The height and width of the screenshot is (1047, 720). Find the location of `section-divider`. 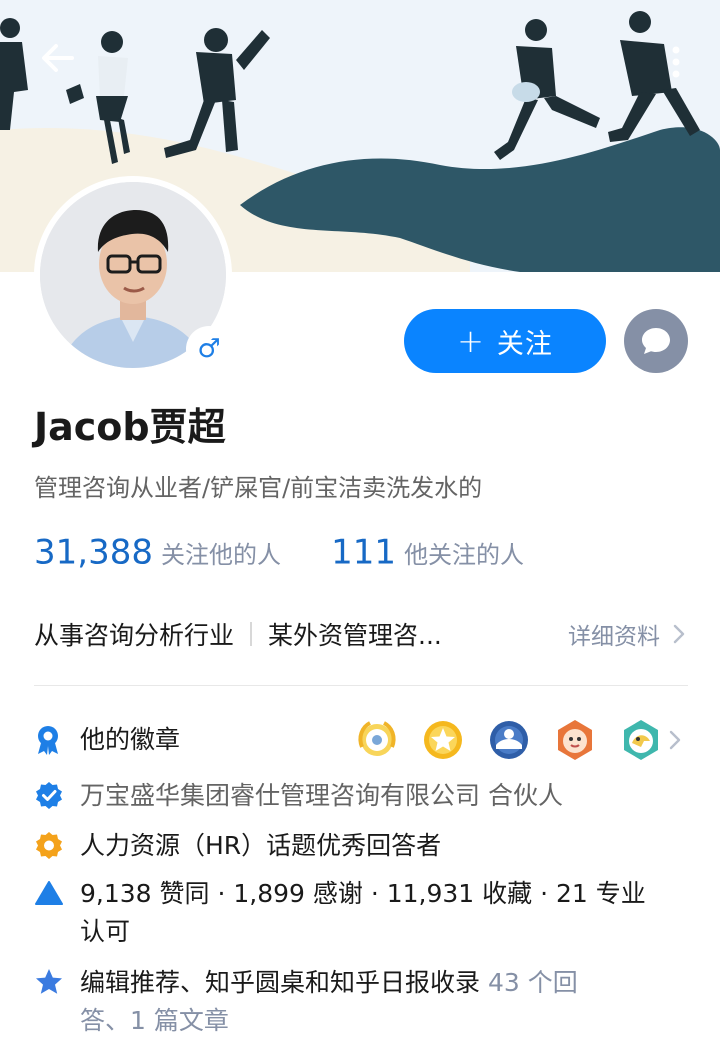

section-divider is located at coordinates (361, 685).